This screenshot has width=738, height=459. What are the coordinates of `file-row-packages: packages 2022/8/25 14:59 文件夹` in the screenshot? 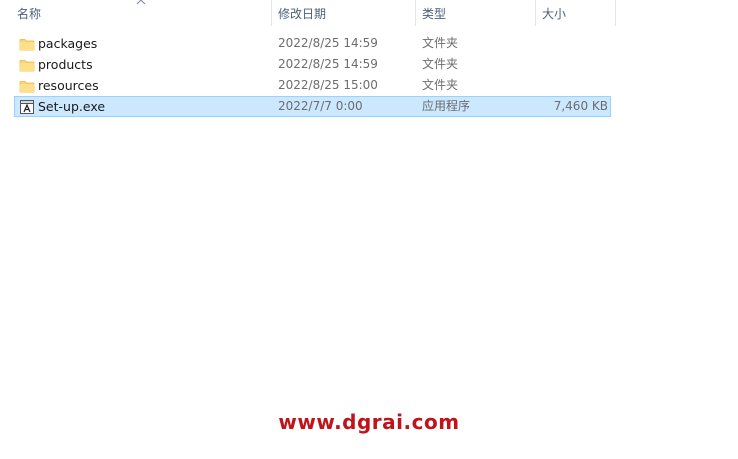 It's located at (312, 43).